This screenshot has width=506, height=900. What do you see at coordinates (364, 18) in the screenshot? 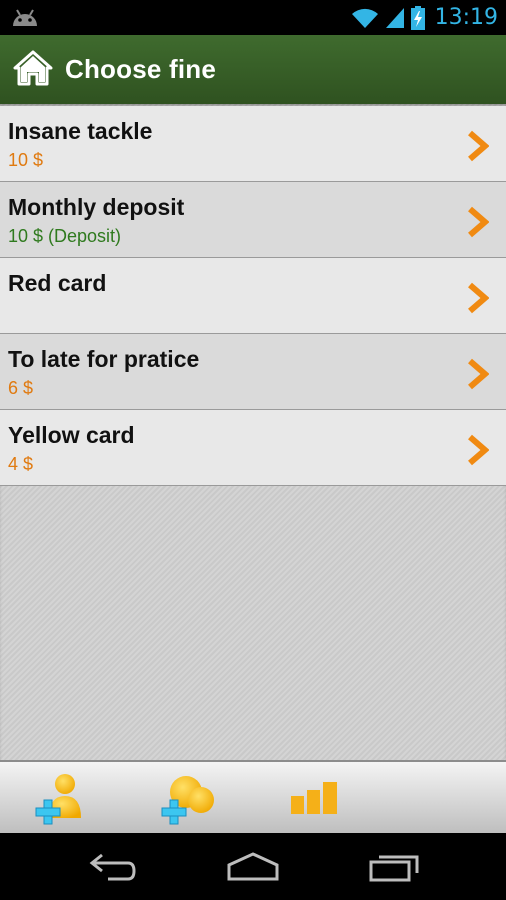
I see `wifi-icon` at bounding box center [364, 18].